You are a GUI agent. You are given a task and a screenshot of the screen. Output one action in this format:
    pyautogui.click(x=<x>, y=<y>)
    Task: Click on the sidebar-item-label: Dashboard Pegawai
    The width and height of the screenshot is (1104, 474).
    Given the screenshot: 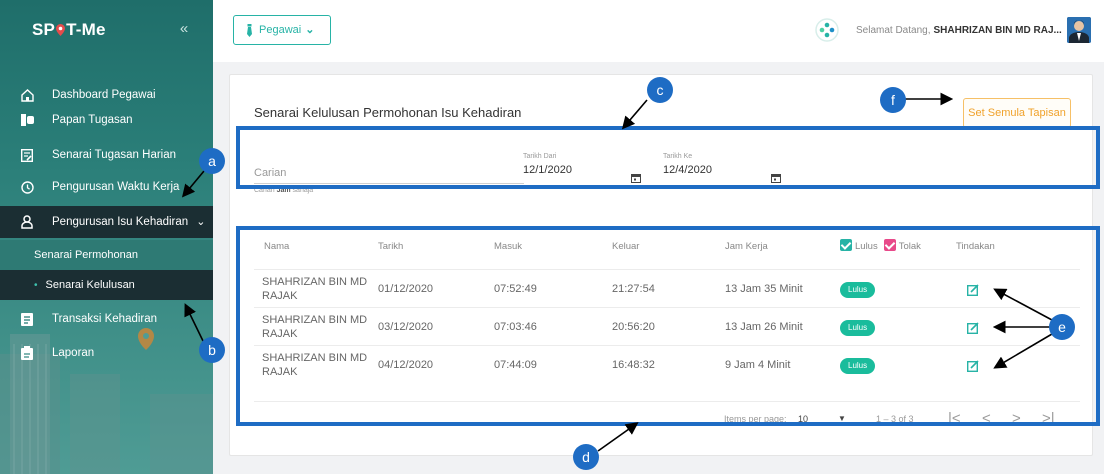 What is the action you would take?
    pyautogui.click(x=104, y=95)
    